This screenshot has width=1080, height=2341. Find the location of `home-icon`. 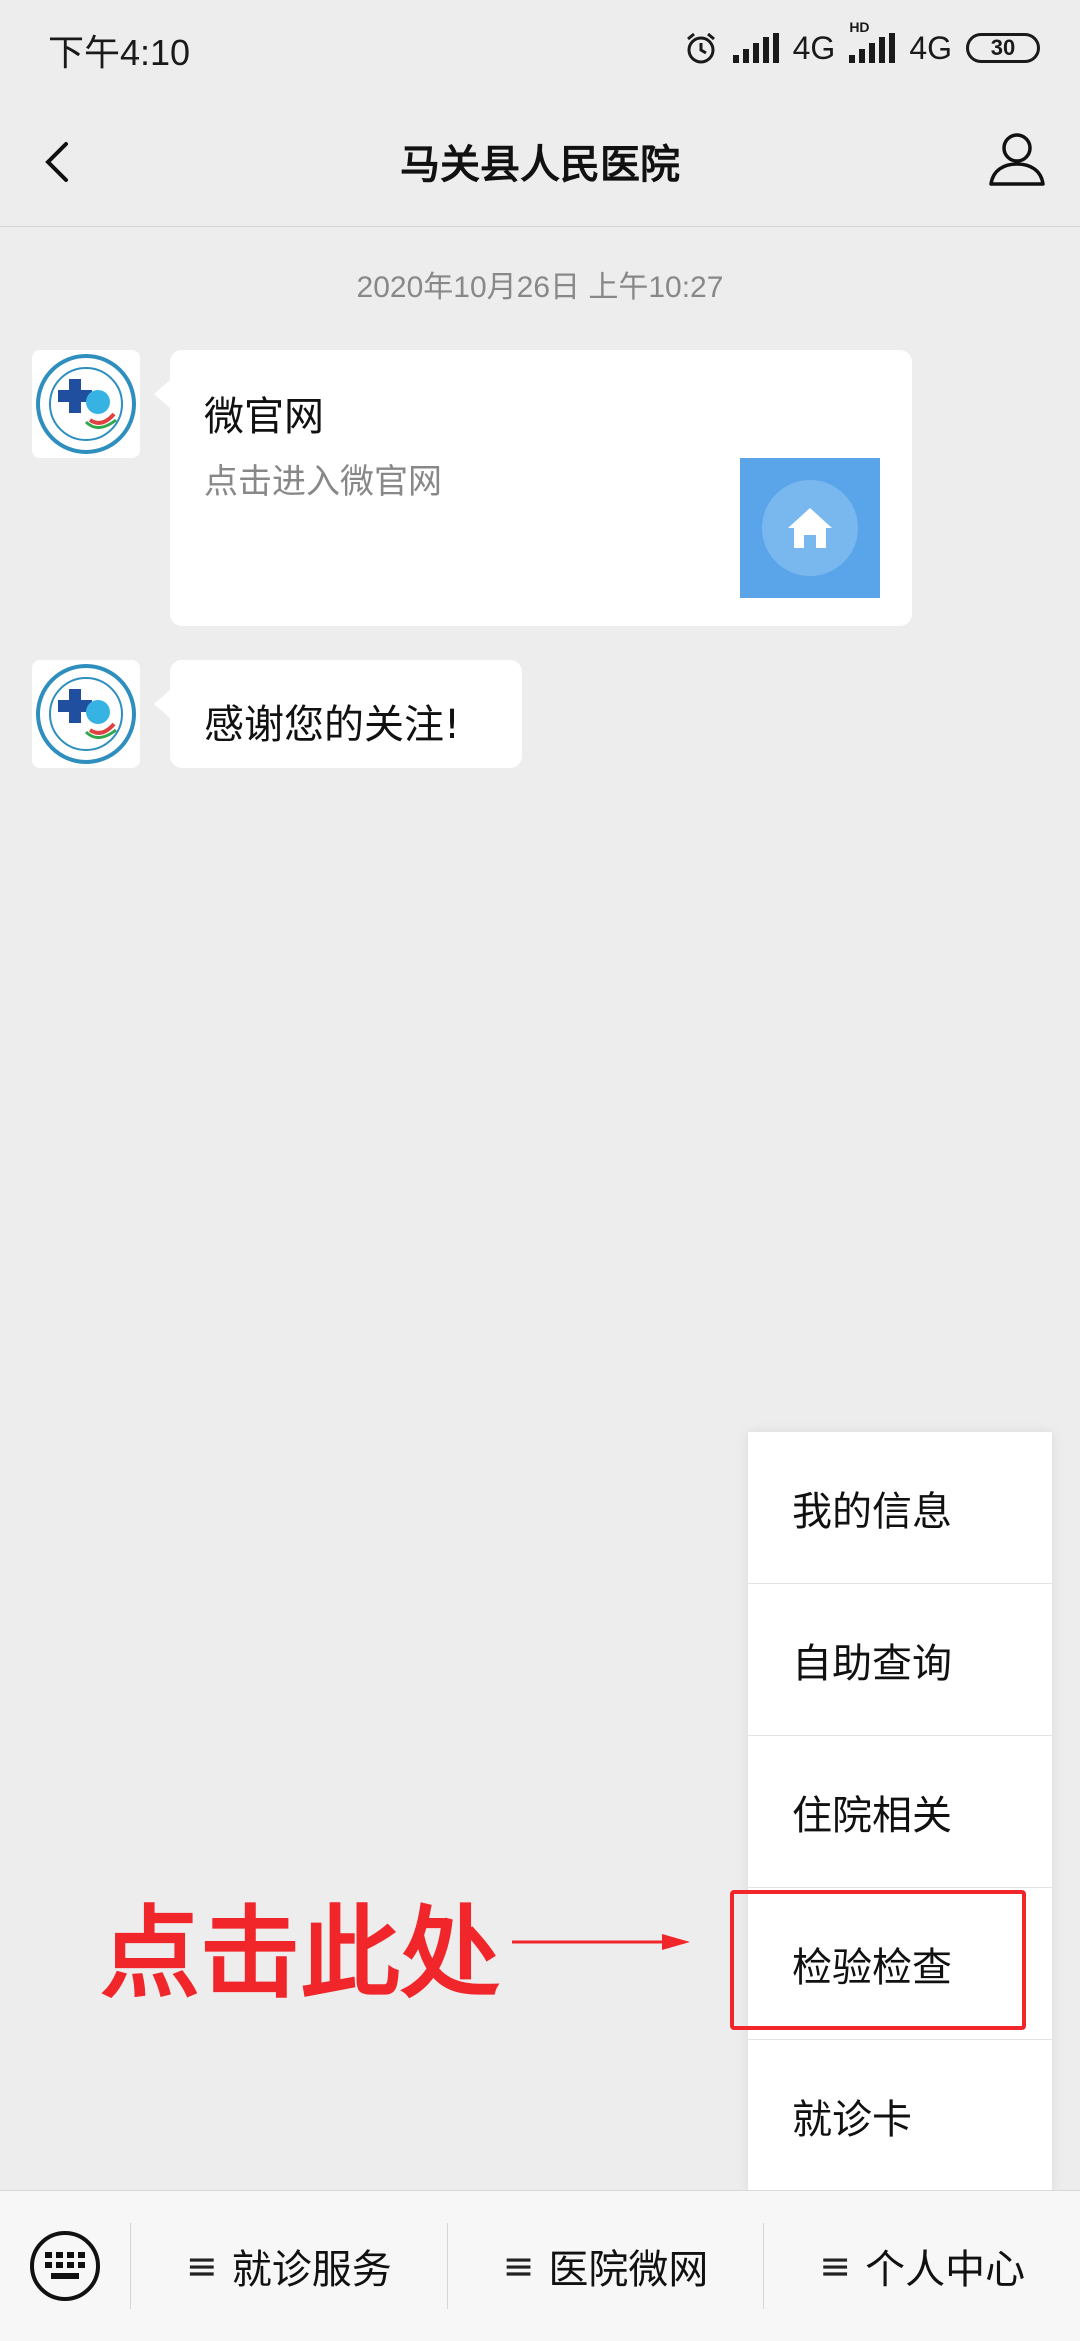

home-icon is located at coordinates (810, 528).